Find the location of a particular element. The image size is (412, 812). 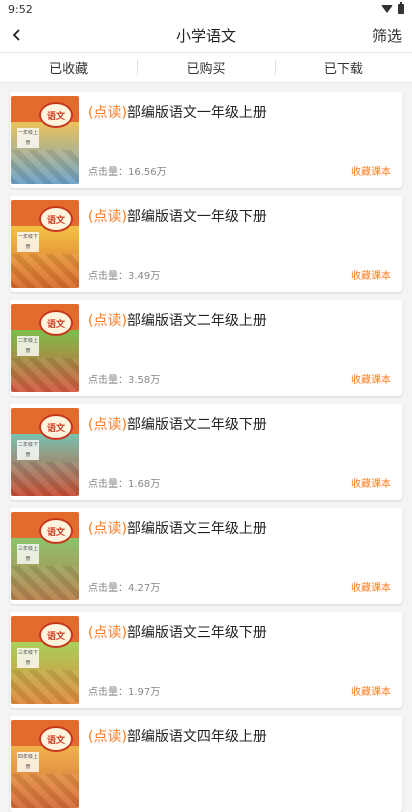

book-clicks: 点击量：1.68万 is located at coordinates (124, 484).